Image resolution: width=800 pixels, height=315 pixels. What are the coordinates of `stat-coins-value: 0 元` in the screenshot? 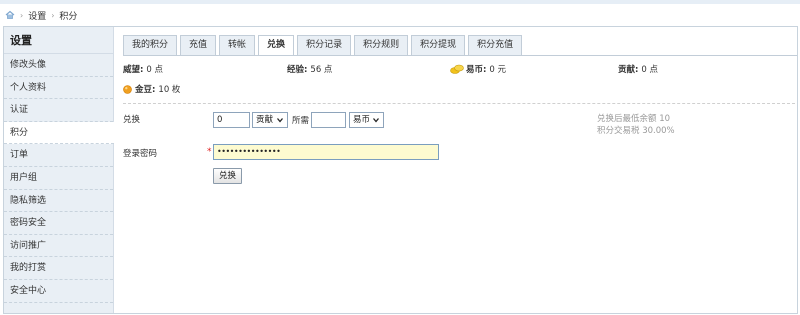 It's located at (498, 70).